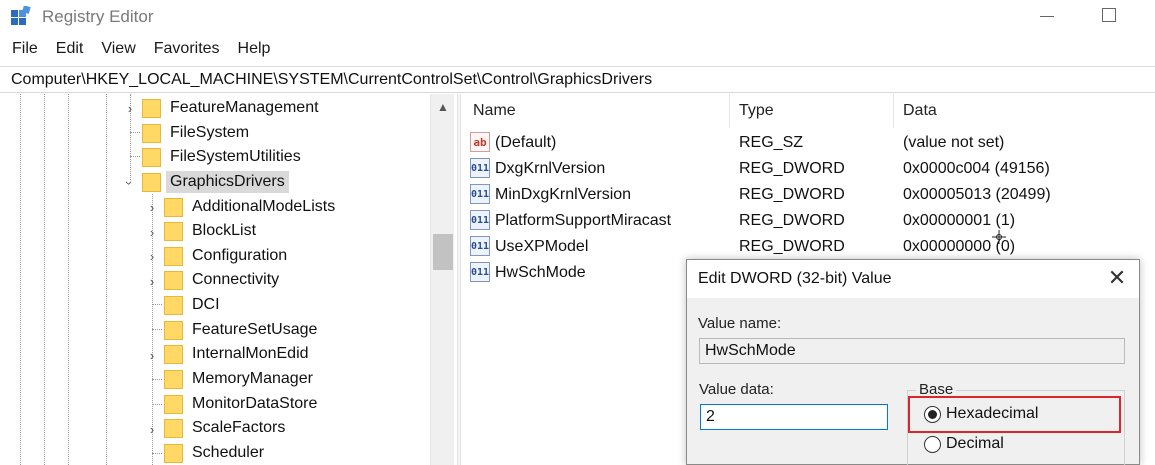  What do you see at coordinates (70, 50) in the screenshot?
I see `menu-edit: Edit` at bounding box center [70, 50].